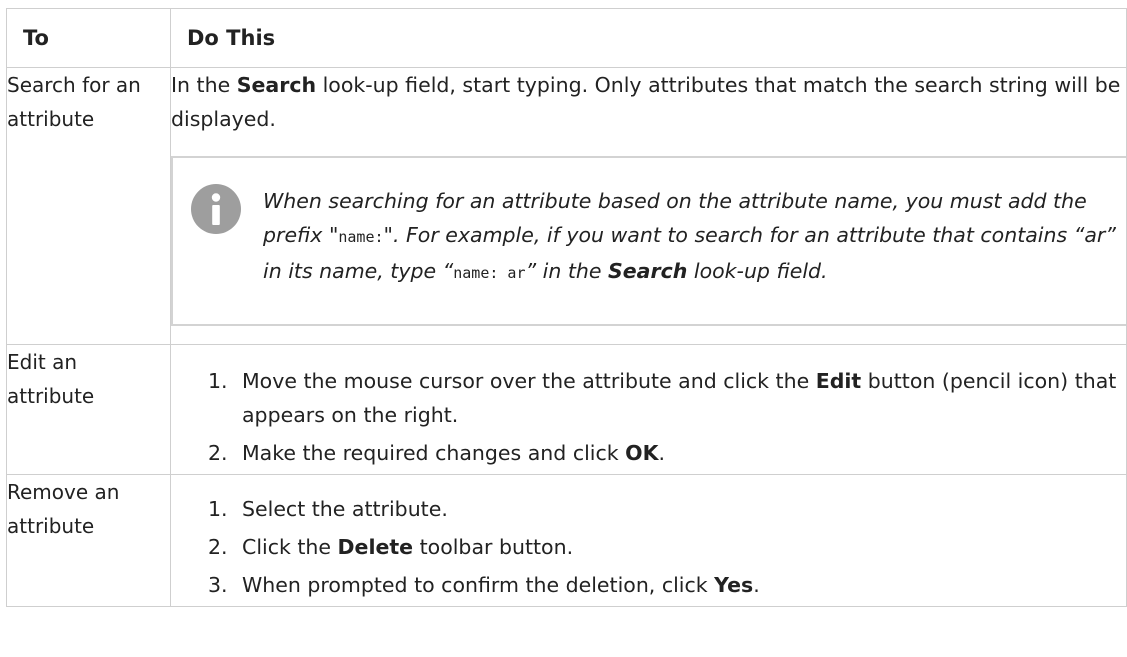  What do you see at coordinates (88, 38) in the screenshot?
I see `column-header-to: To` at bounding box center [88, 38].